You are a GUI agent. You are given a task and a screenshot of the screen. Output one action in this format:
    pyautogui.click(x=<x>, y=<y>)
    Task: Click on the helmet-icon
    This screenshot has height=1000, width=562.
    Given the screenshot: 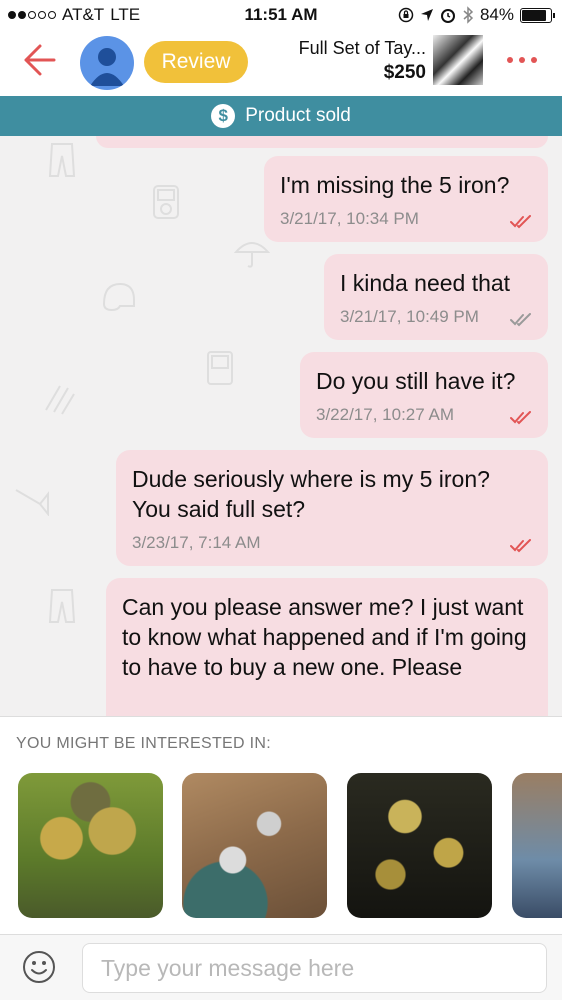 What is the action you would take?
    pyautogui.click(x=118, y=297)
    